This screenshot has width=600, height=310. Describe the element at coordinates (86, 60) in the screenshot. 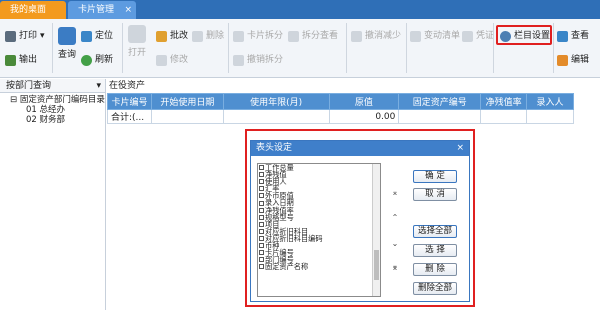

I see `refresh-icon` at that location.